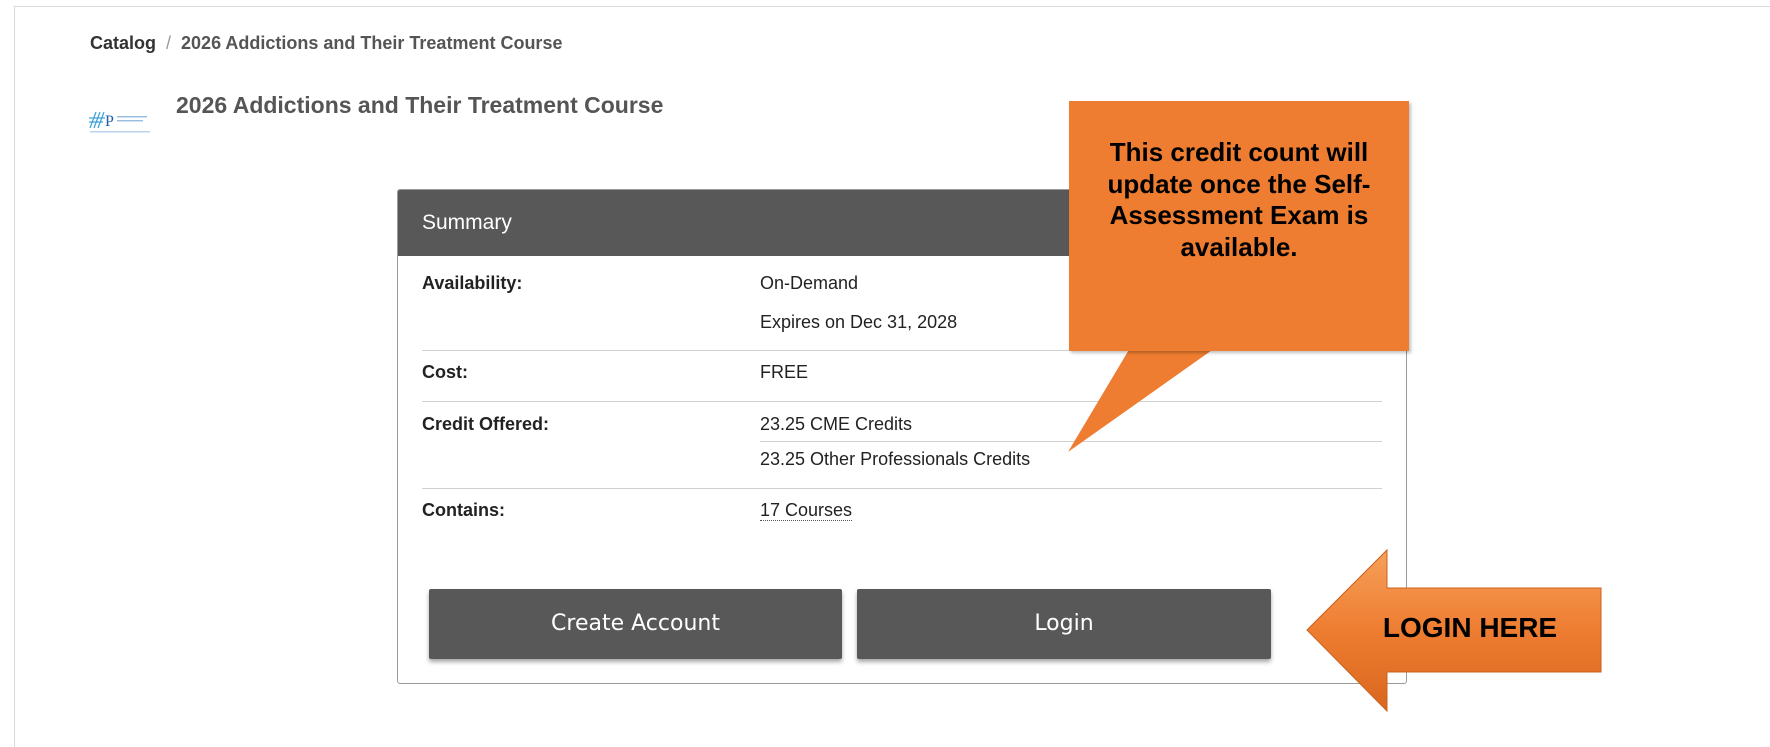  What do you see at coordinates (895, 459) in the screenshot?
I see `credit-other-value: 23.25 Other Professionals Credits` at bounding box center [895, 459].